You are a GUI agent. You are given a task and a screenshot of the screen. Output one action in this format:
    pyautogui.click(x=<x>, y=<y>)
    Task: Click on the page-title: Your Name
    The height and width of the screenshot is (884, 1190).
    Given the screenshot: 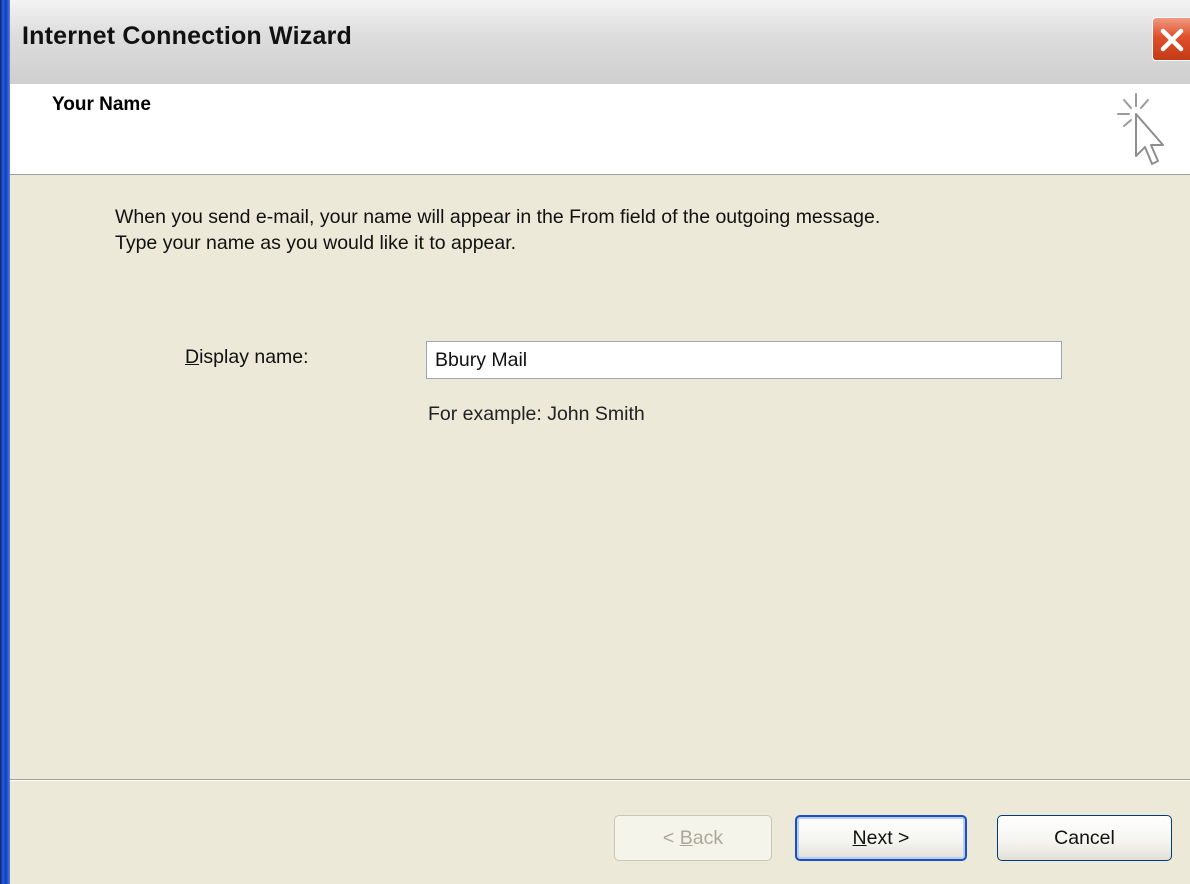 What is the action you would take?
    pyautogui.click(x=101, y=104)
    